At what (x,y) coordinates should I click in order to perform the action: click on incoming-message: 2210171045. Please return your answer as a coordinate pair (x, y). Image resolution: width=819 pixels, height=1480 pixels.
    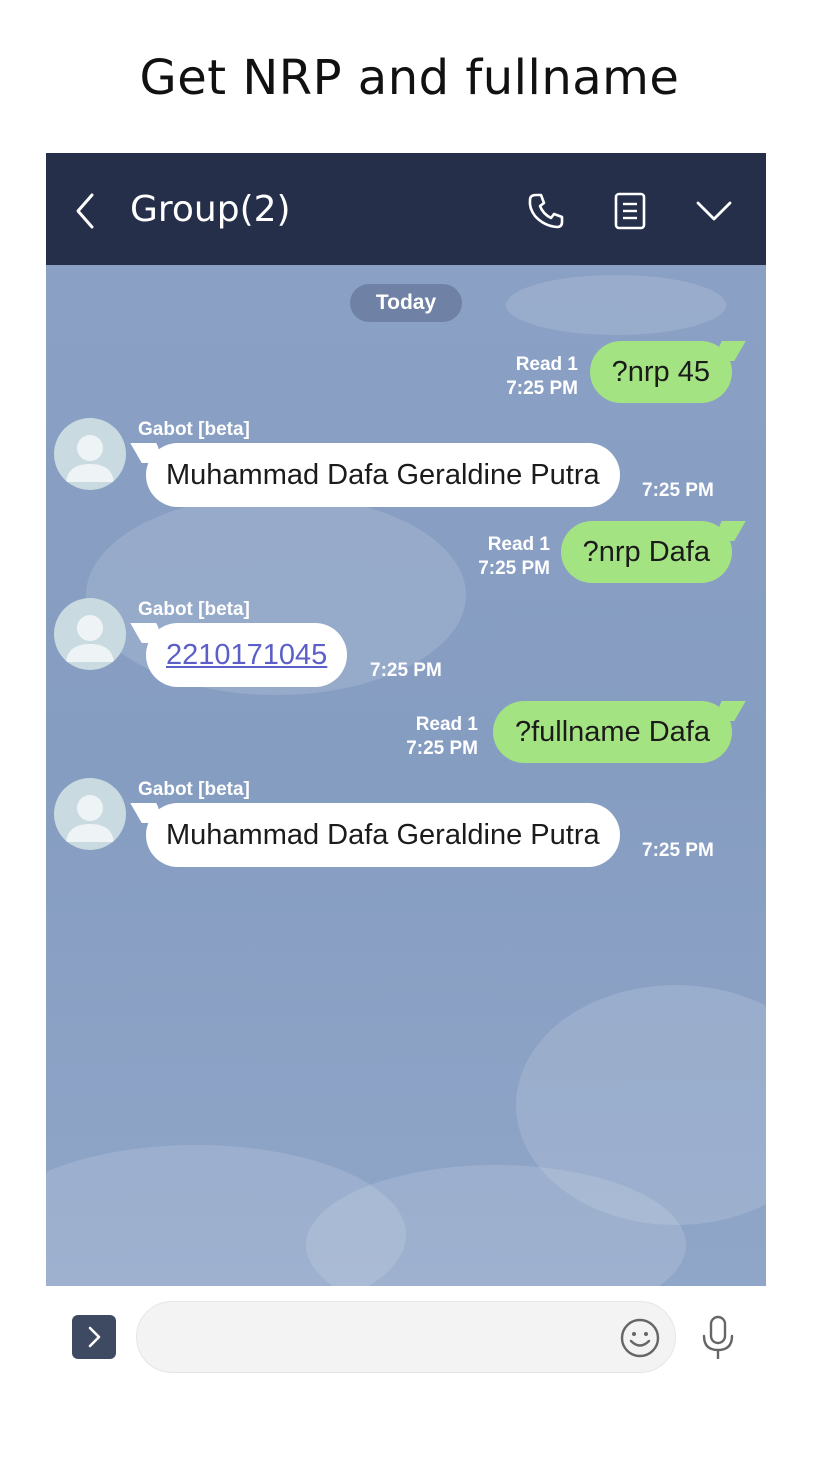
    Looking at the image, I should click on (247, 655).